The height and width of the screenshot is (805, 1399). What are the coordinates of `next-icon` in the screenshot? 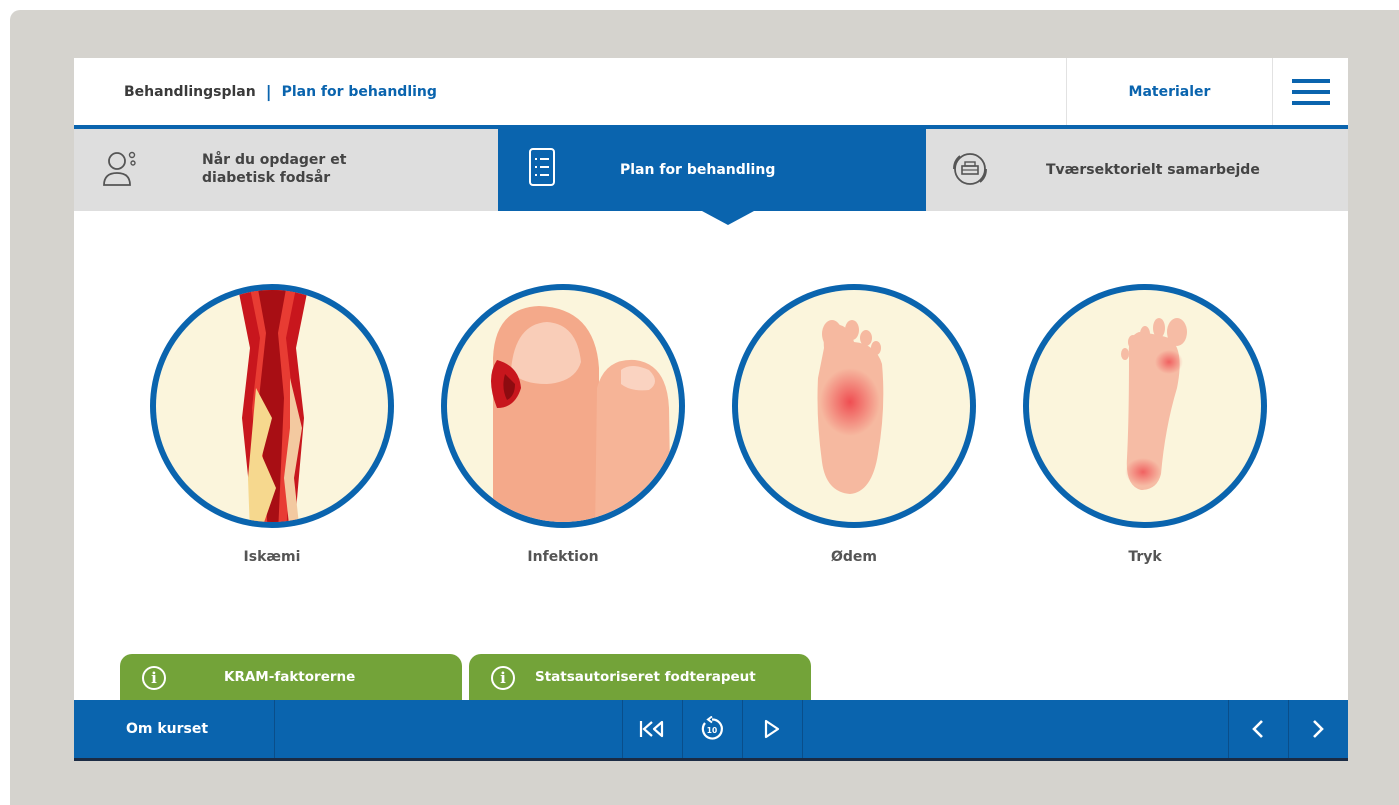 It's located at (1318, 729).